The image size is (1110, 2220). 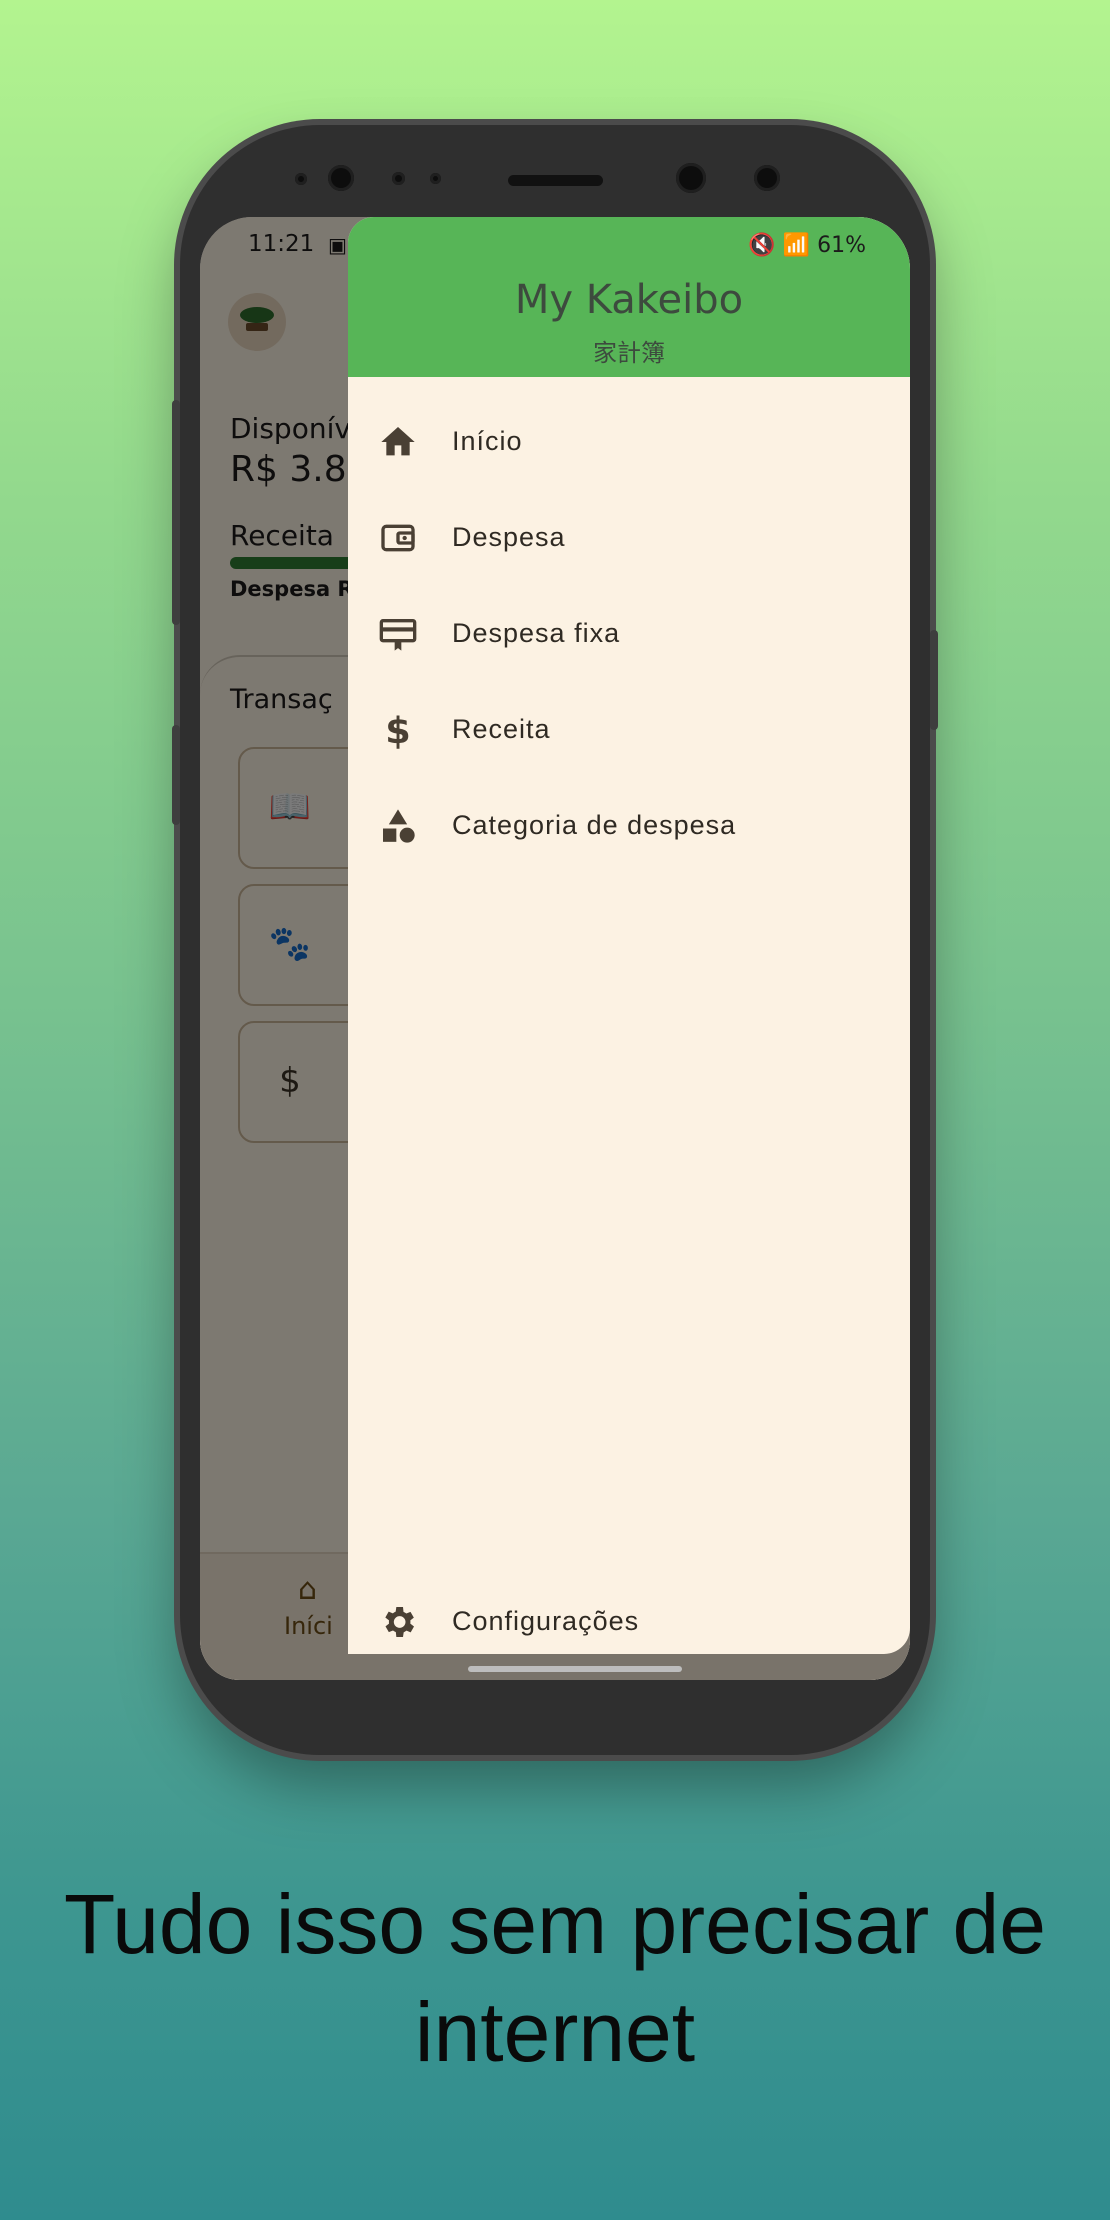 What do you see at coordinates (629, 730) in the screenshot?
I see `drawer-item-receita: $ Receita` at bounding box center [629, 730].